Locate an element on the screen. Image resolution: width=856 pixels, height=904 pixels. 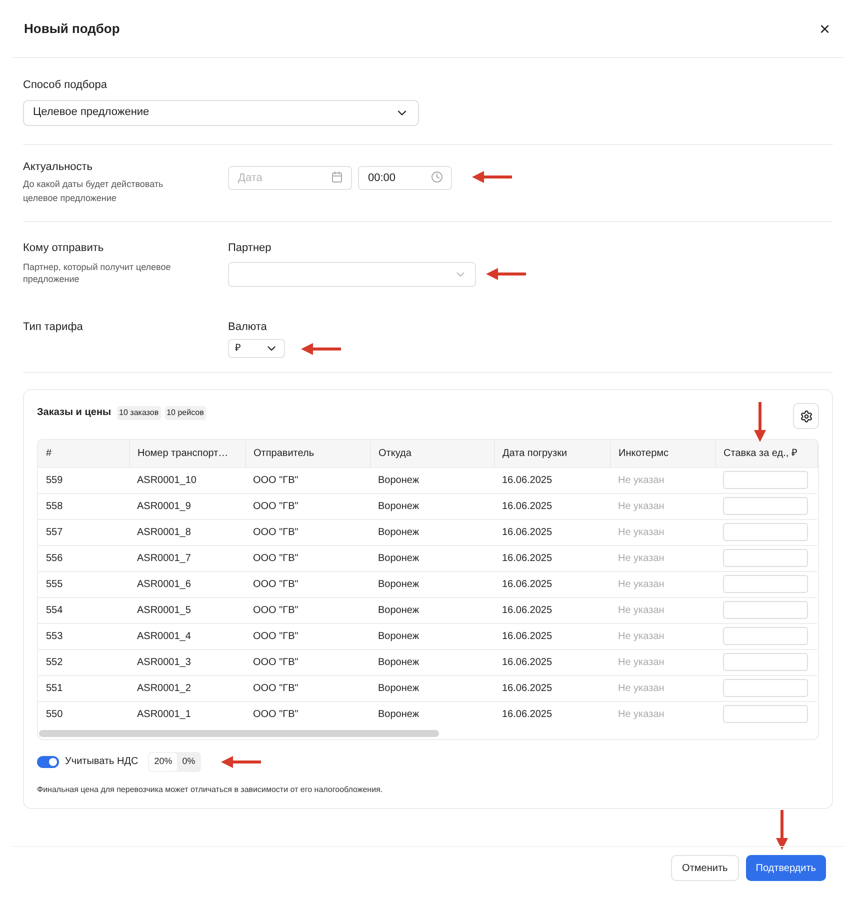
table-cell: ASR0001_10 is located at coordinates (187, 480).